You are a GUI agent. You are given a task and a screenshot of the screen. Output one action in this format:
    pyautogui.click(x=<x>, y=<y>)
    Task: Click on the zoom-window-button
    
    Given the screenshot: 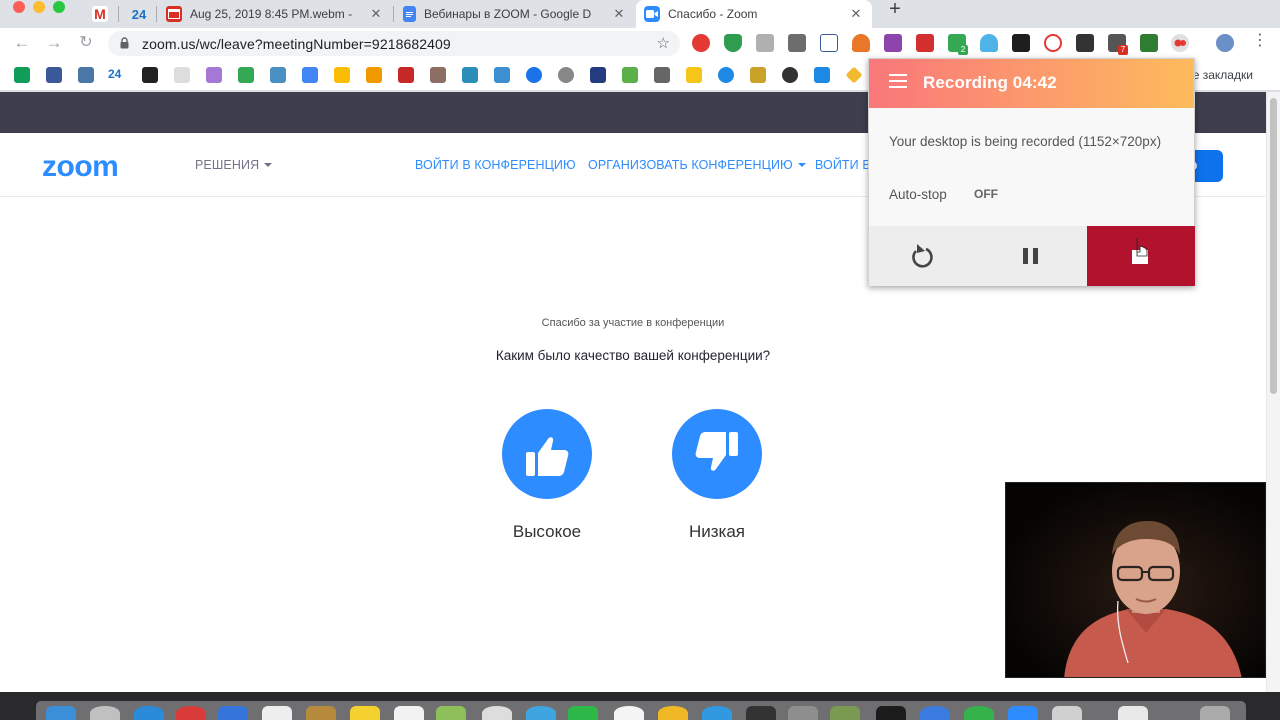 What is the action you would take?
    pyautogui.click(x=59, y=7)
    